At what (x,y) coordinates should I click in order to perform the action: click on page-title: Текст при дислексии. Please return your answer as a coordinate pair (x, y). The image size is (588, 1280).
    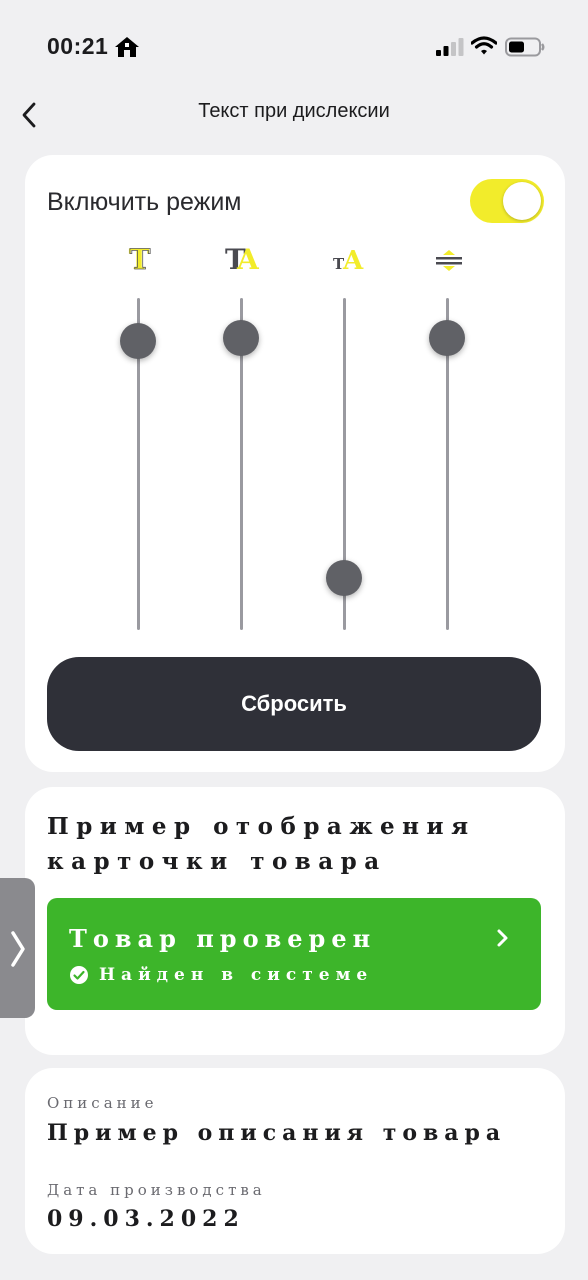
    Looking at the image, I should click on (294, 111).